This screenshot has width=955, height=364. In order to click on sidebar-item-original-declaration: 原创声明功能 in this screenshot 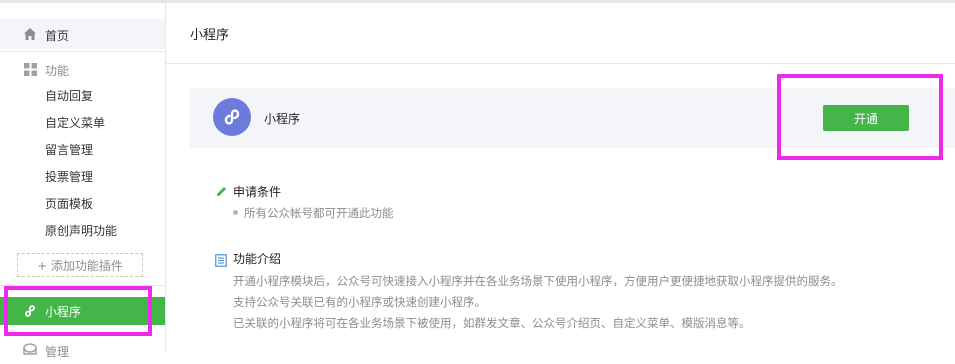, I will do `click(81, 231)`.